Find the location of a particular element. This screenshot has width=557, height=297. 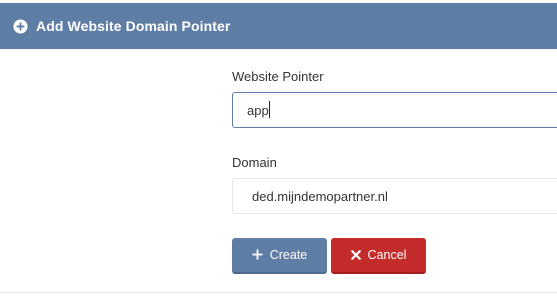

website-pointer-input is located at coordinates (394, 110).